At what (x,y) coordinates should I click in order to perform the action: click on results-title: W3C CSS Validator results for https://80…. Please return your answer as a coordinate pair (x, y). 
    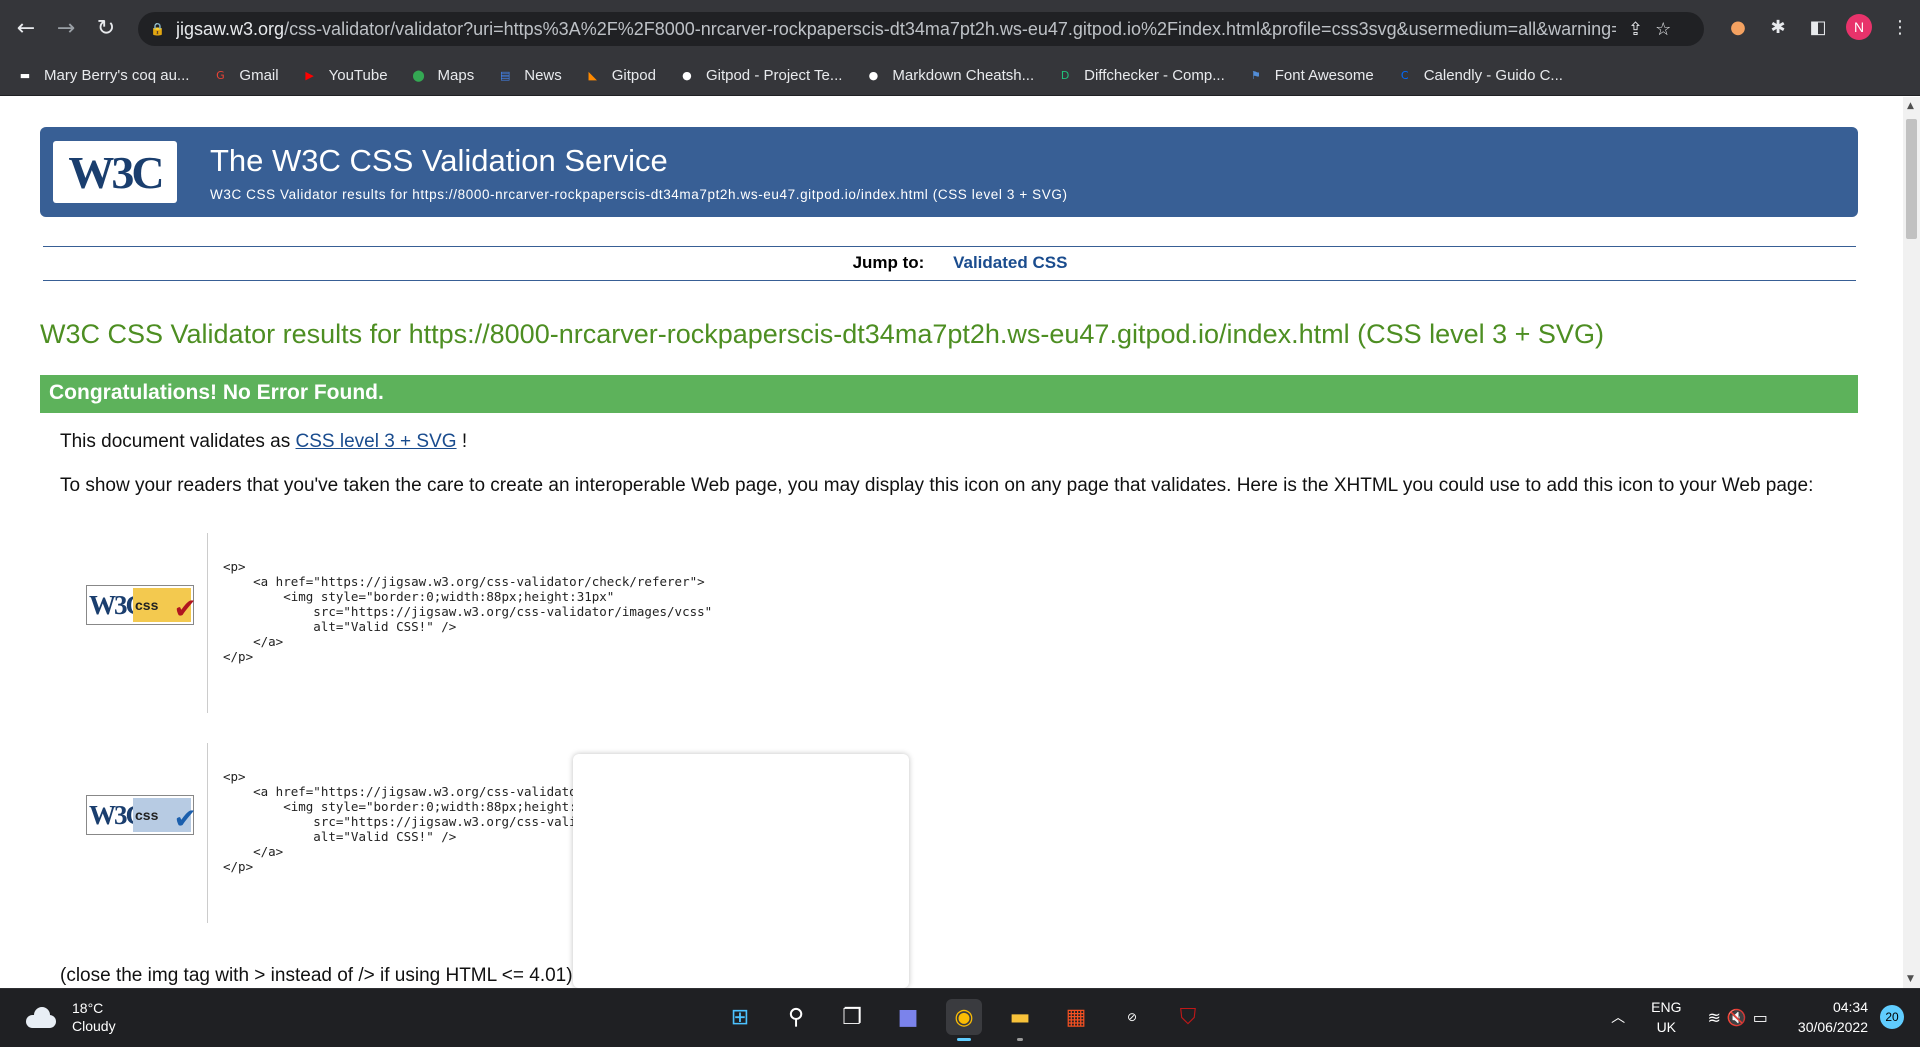
    Looking at the image, I should click on (822, 334).